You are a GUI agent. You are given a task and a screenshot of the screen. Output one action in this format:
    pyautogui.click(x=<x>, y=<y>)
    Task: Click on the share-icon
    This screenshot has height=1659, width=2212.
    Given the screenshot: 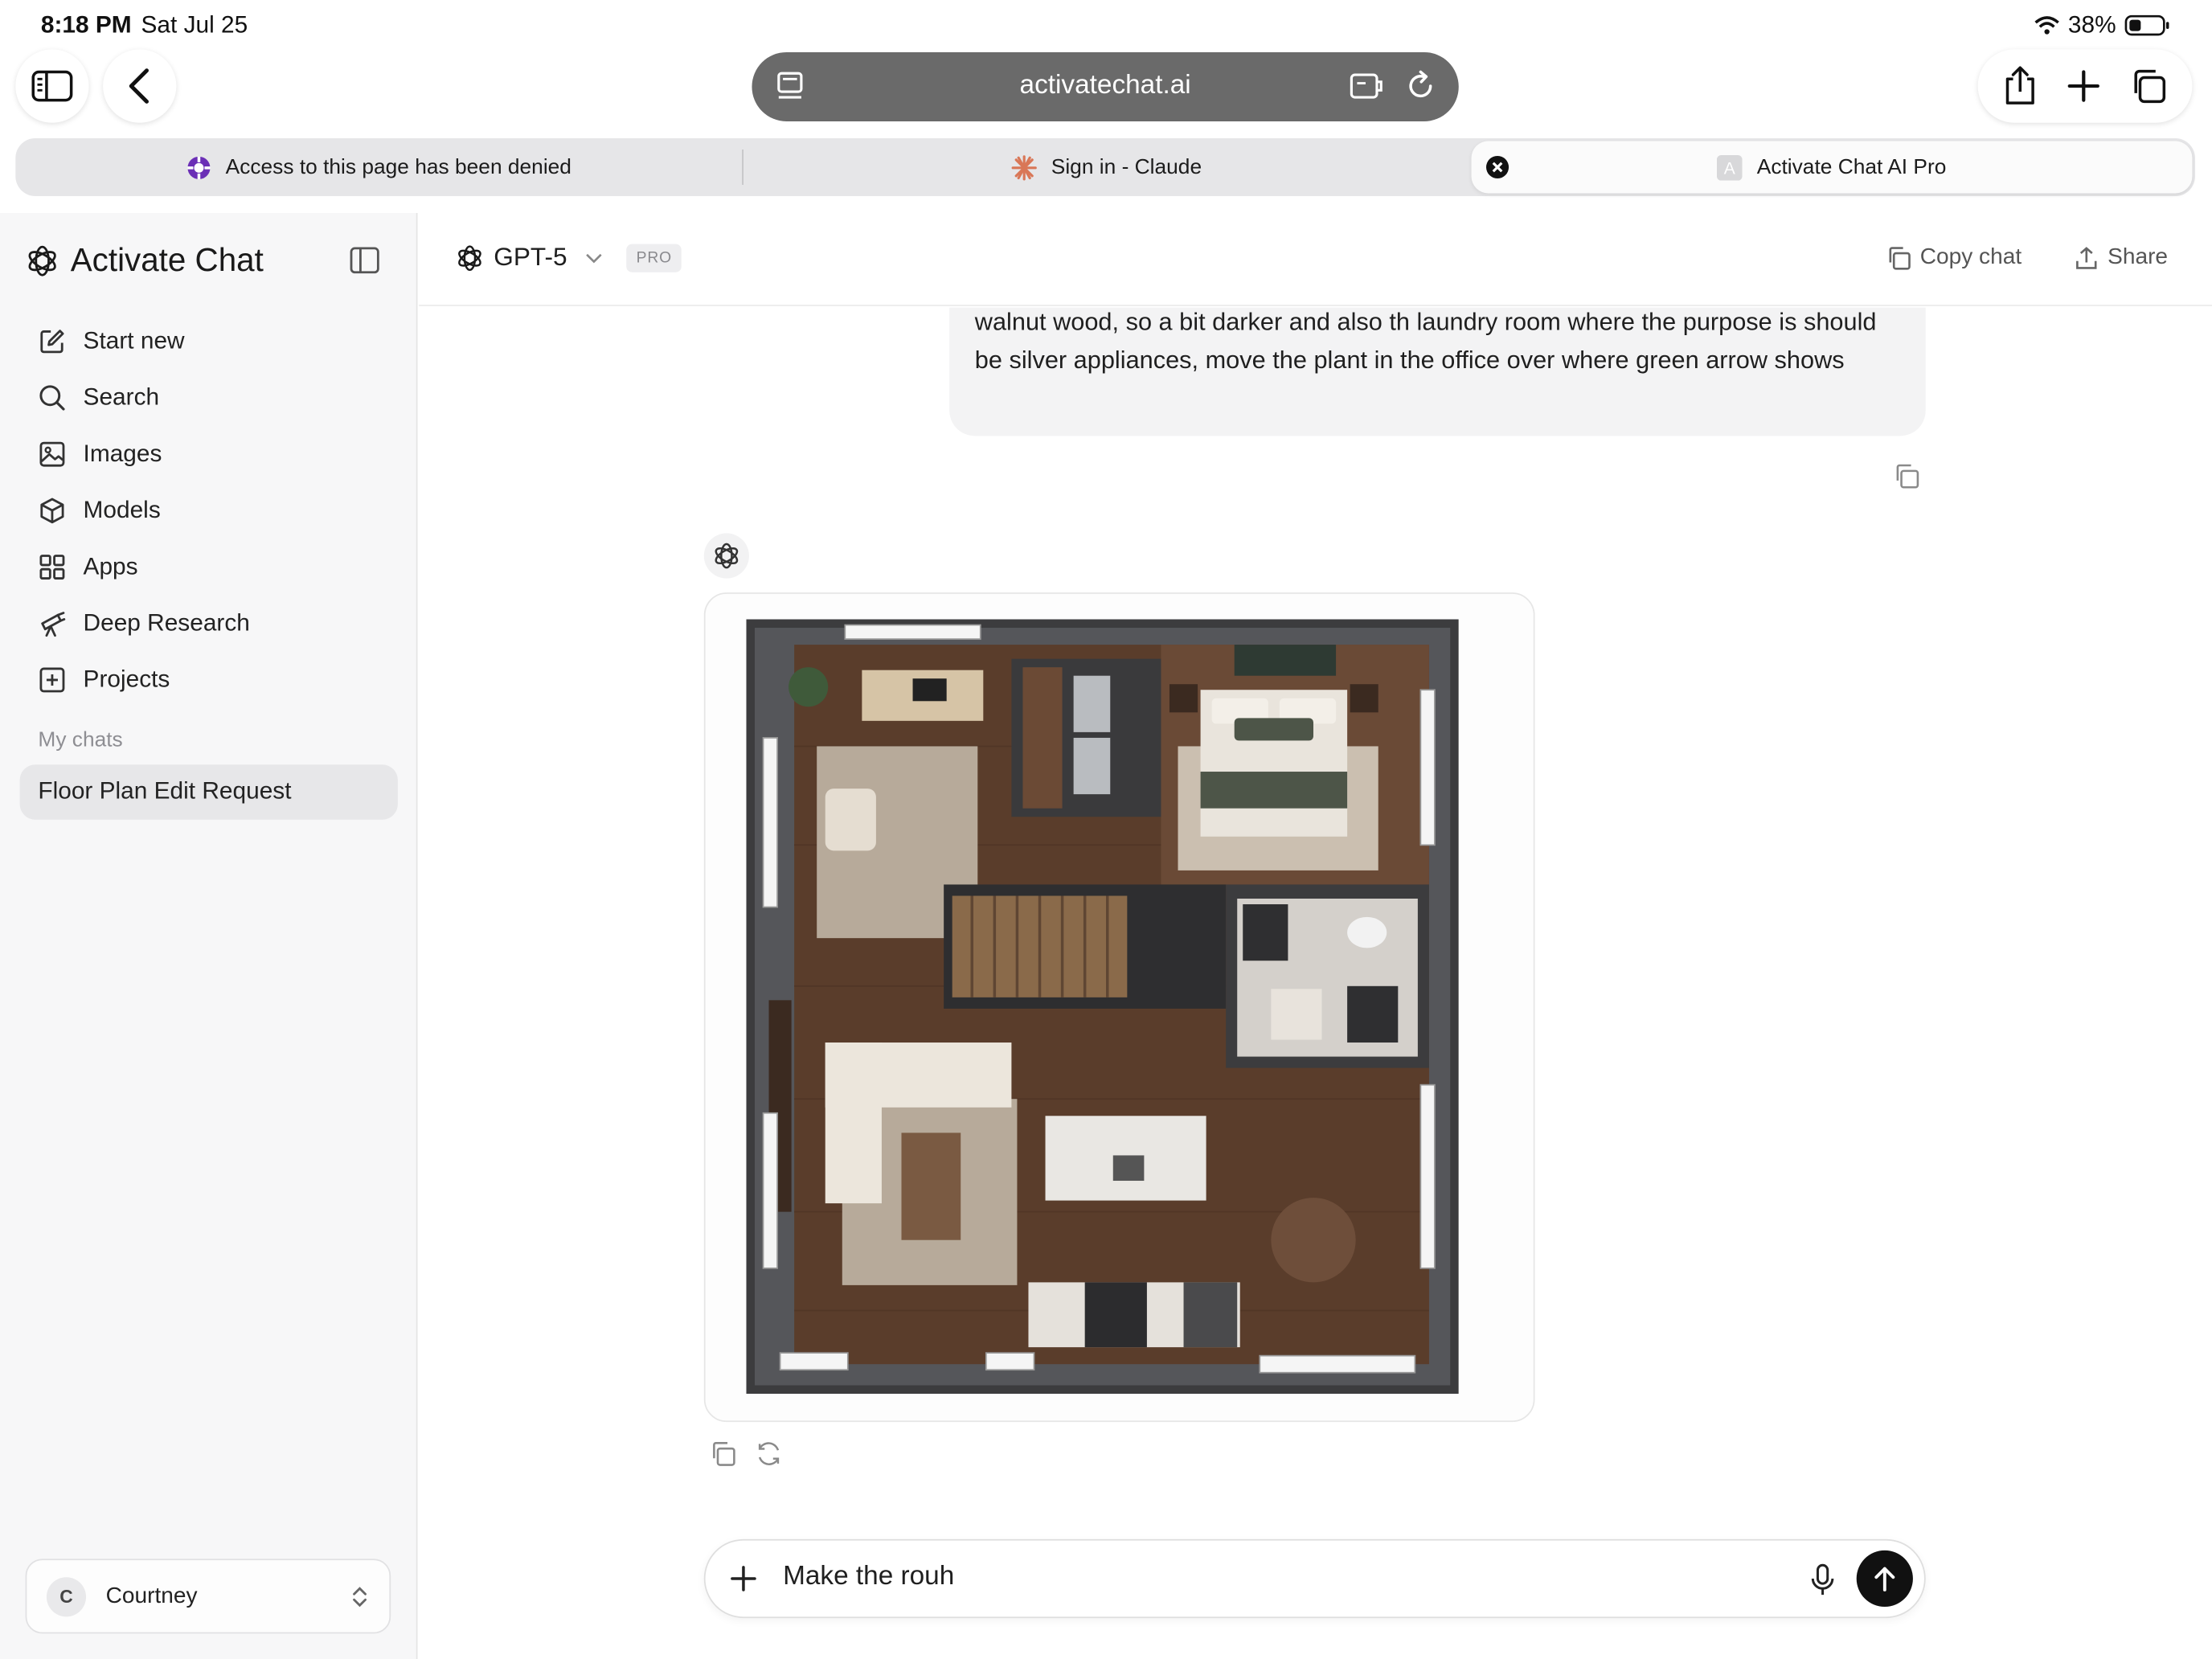 What is the action you would take?
    pyautogui.click(x=2020, y=86)
    